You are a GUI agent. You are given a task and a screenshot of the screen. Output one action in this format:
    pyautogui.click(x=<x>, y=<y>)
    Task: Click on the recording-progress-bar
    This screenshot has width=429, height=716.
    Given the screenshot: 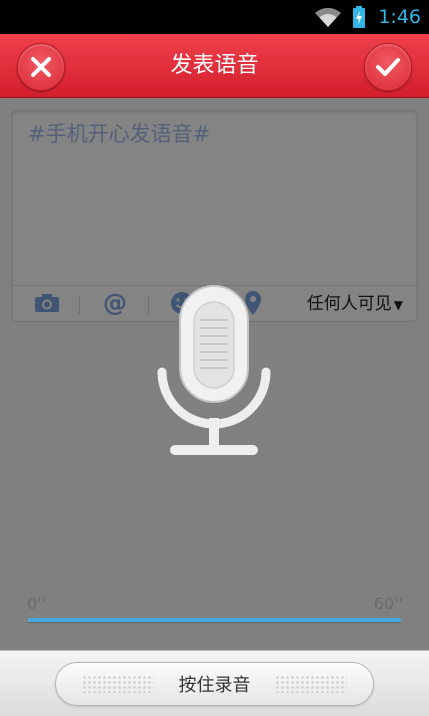 What is the action you would take?
    pyautogui.click(x=214, y=620)
    